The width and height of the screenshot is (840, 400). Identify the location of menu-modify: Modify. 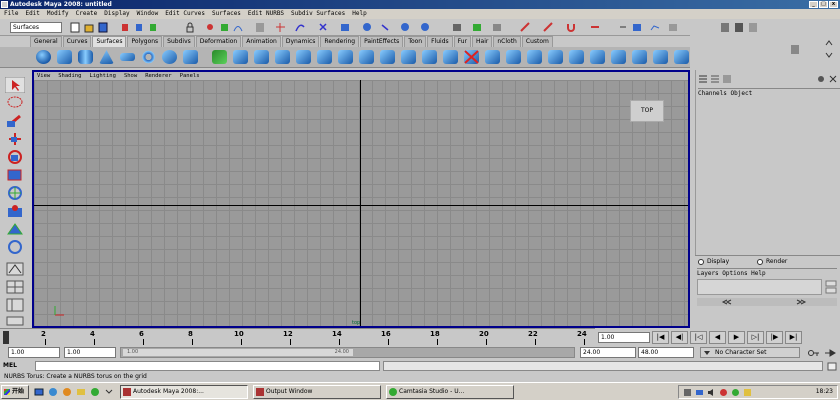
(58, 14).